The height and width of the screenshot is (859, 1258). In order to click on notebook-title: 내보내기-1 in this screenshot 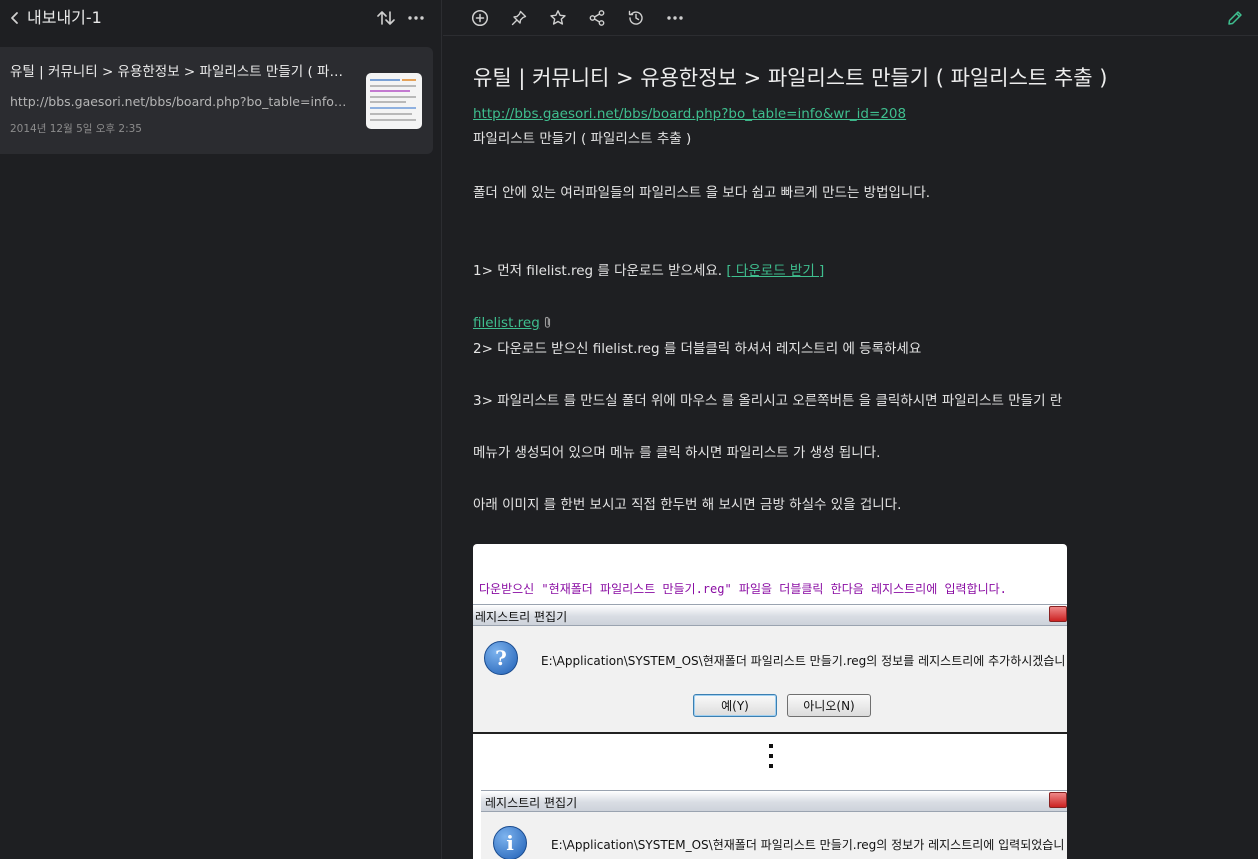, I will do `click(64, 17)`.